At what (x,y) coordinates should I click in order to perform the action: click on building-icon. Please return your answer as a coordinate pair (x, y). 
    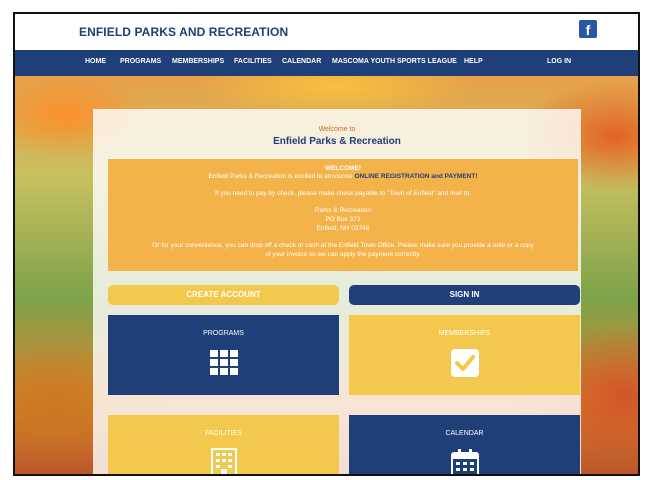
    Looking at the image, I should click on (223, 461).